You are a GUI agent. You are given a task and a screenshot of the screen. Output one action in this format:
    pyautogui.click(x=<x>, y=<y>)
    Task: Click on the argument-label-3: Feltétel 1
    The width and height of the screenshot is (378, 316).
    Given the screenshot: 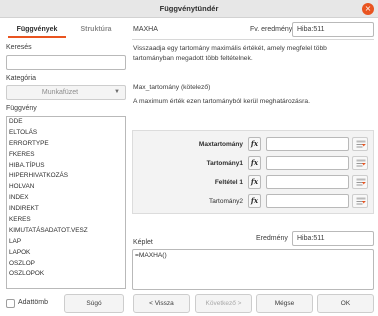 What is the action you would take?
    pyautogui.click(x=228, y=182)
    